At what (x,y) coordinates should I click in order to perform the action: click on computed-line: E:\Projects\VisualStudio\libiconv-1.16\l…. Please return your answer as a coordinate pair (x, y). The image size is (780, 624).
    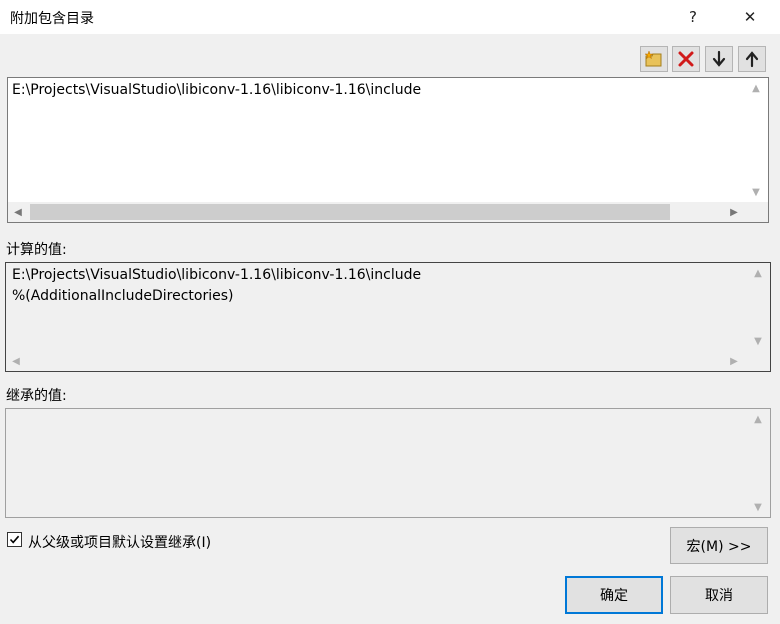
    Looking at the image, I should click on (217, 275).